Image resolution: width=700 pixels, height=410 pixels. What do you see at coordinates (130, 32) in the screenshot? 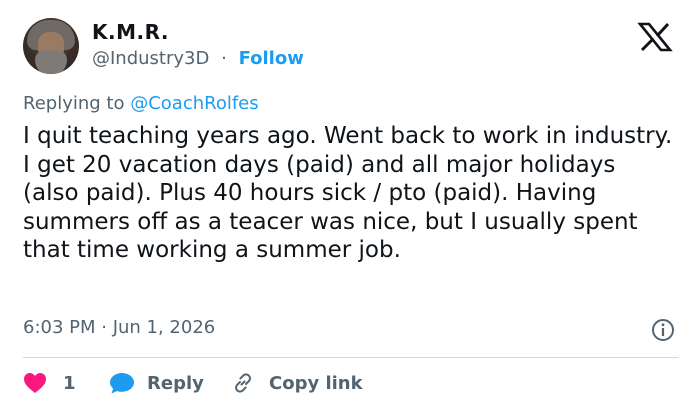
I see `author-name: K.M.R.` at bounding box center [130, 32].